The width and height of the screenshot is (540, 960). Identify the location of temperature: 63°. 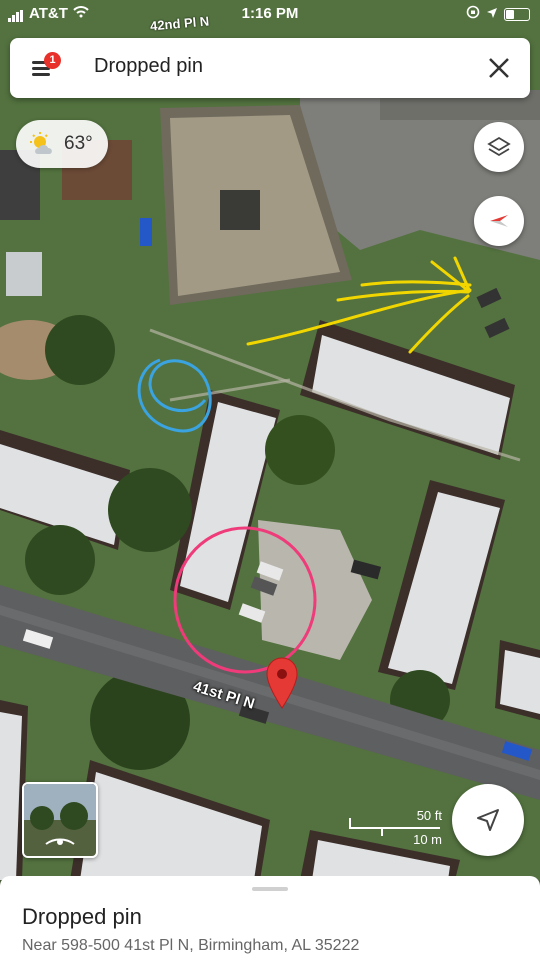
(78, 143).